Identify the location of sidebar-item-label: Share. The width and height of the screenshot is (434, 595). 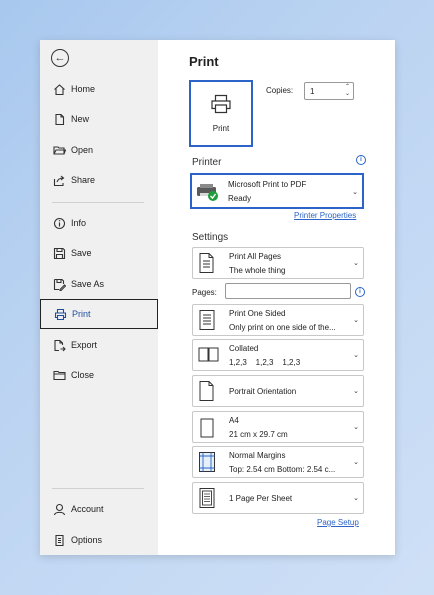
(83, 180).